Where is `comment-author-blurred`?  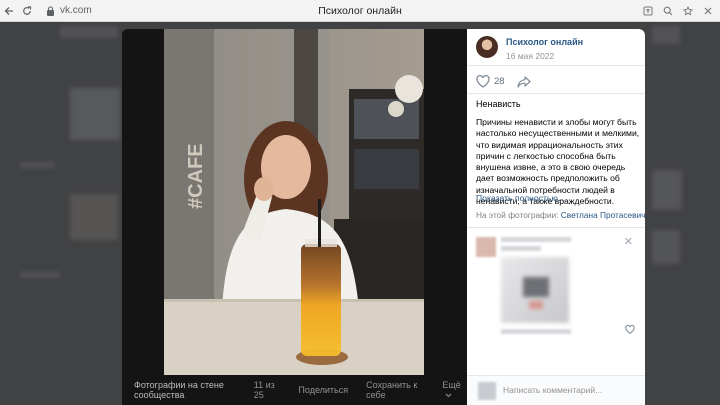 comment-author-blurred is located at coordinates (549, 246).